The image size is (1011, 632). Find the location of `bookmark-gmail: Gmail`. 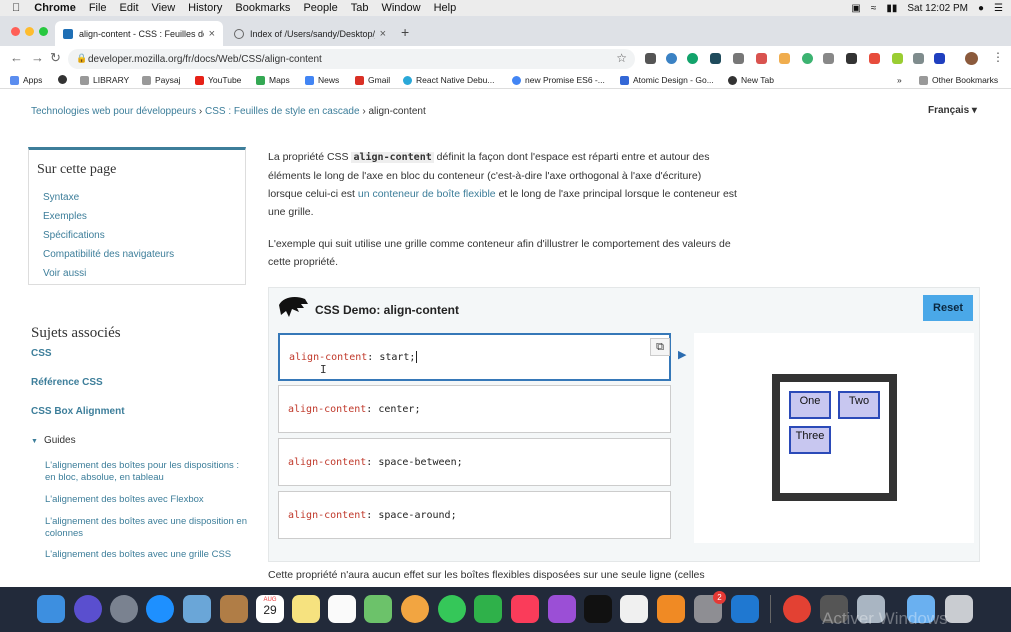

bookmark-gmail: Gmail is located at coordinates (372, 80).